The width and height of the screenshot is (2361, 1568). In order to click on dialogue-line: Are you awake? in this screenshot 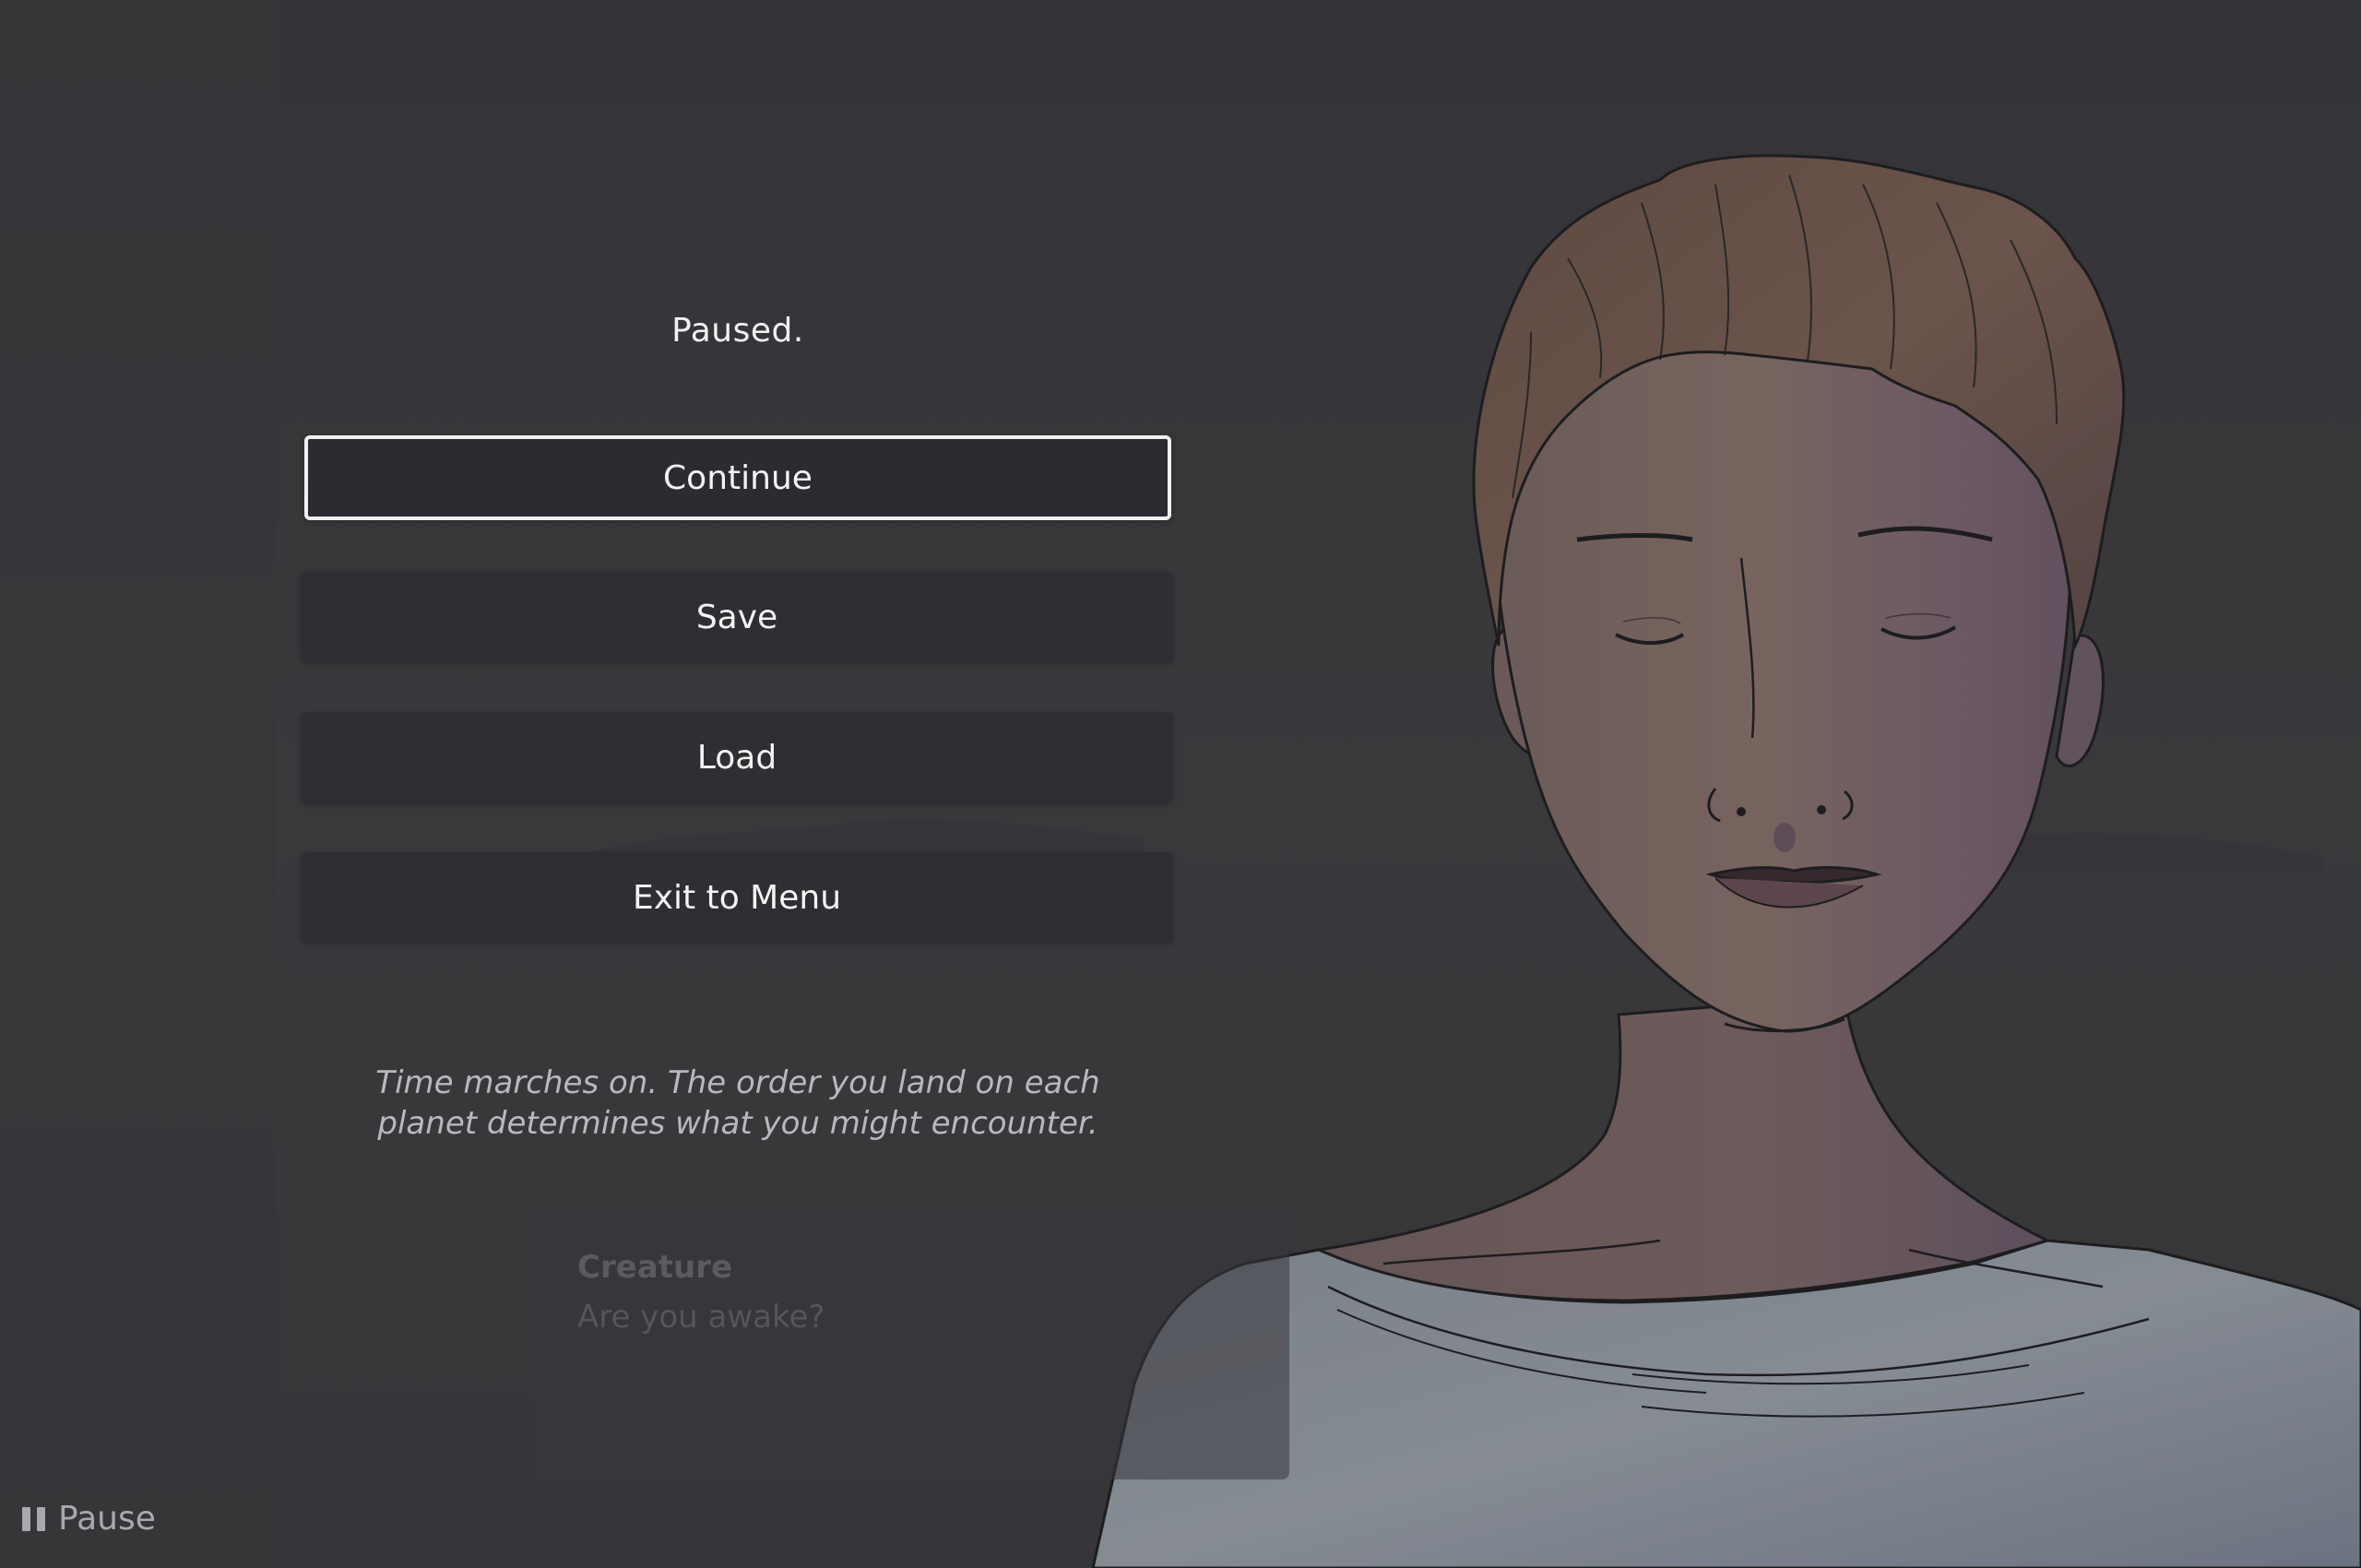, I will do `click(701, 1317)`.